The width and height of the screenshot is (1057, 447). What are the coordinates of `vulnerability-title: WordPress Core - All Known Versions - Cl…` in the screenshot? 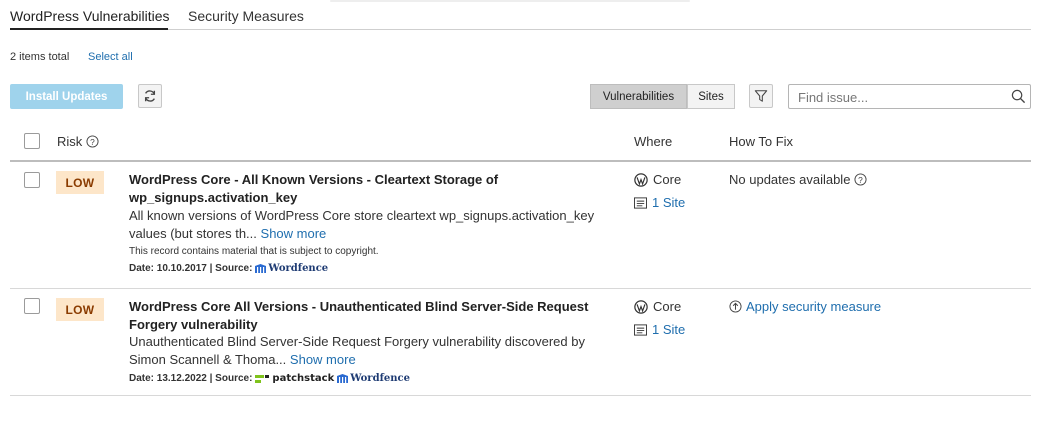 It's located at (314, 188).